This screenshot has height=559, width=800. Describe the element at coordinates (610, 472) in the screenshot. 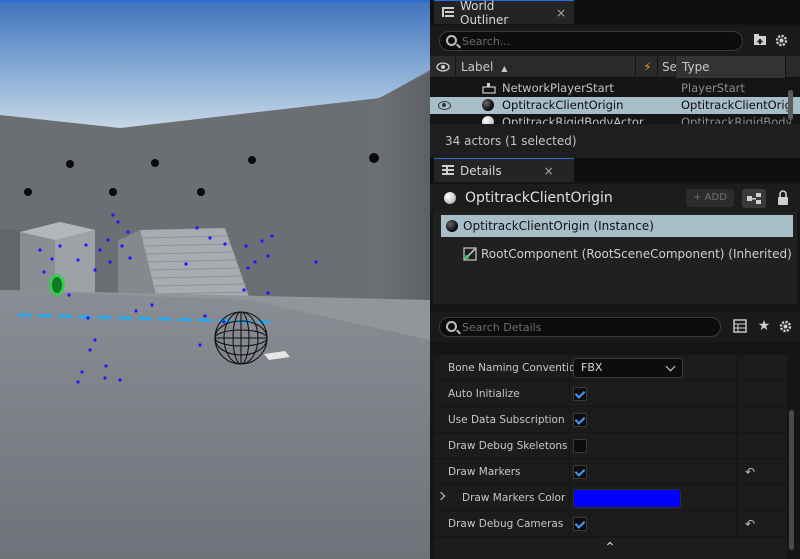

I see `property-row-draw-markers: Draw Markers ↶` at that location.